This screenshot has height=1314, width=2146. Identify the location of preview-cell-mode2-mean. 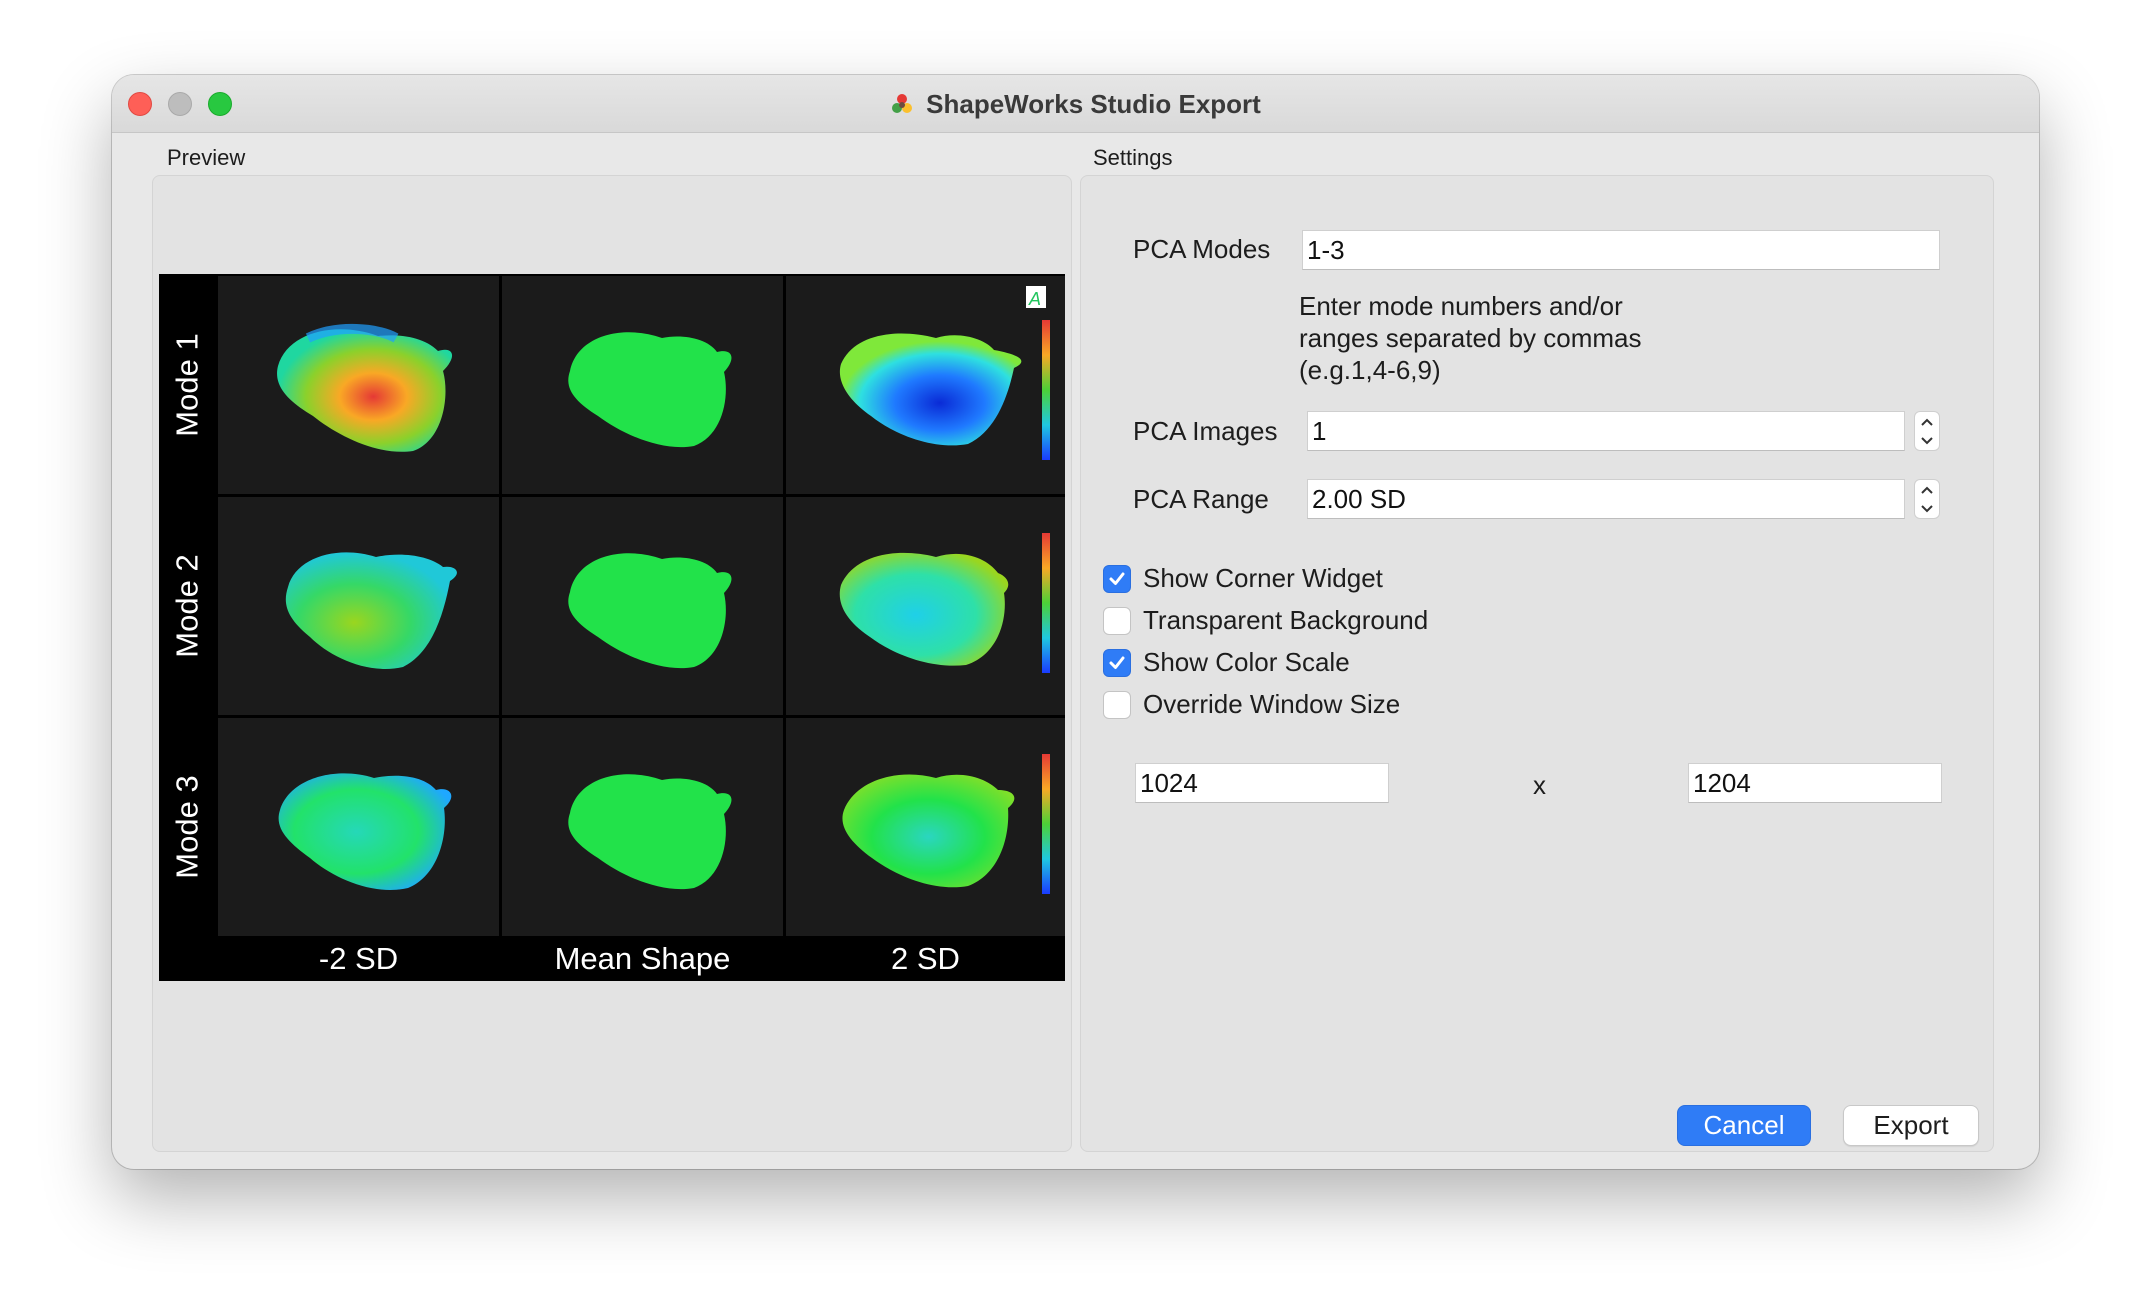
(642, 606).